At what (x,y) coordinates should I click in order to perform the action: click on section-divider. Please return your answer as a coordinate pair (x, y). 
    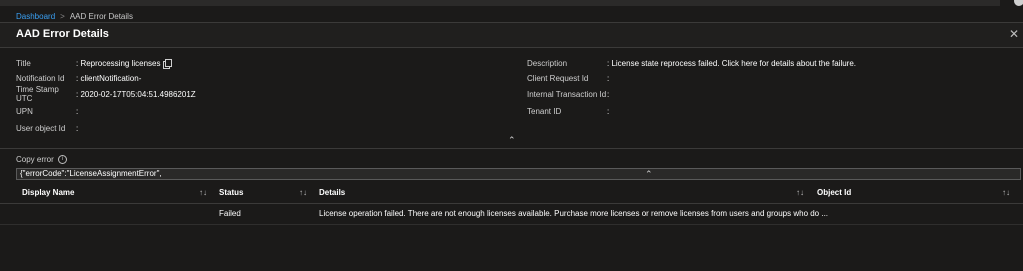
    Looking at the image, I should click on (511, 148).